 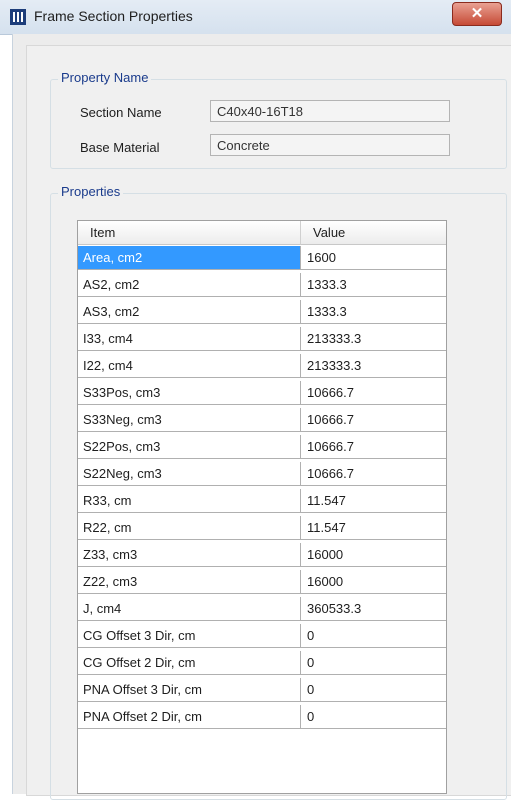 What do you see at coordinates (120, 147) in the screenshot?
I see `base-material-label: Base Material` at bounding box center [120, 147].